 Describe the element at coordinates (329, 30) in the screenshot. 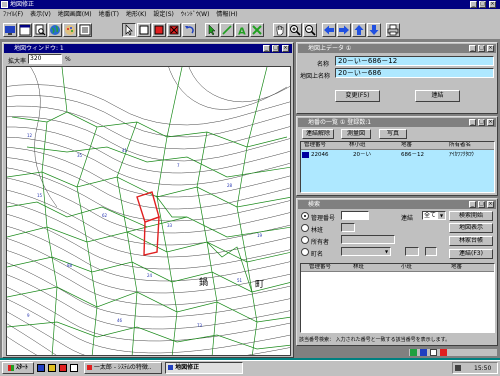

I see `arrow-left-icon` at that location.